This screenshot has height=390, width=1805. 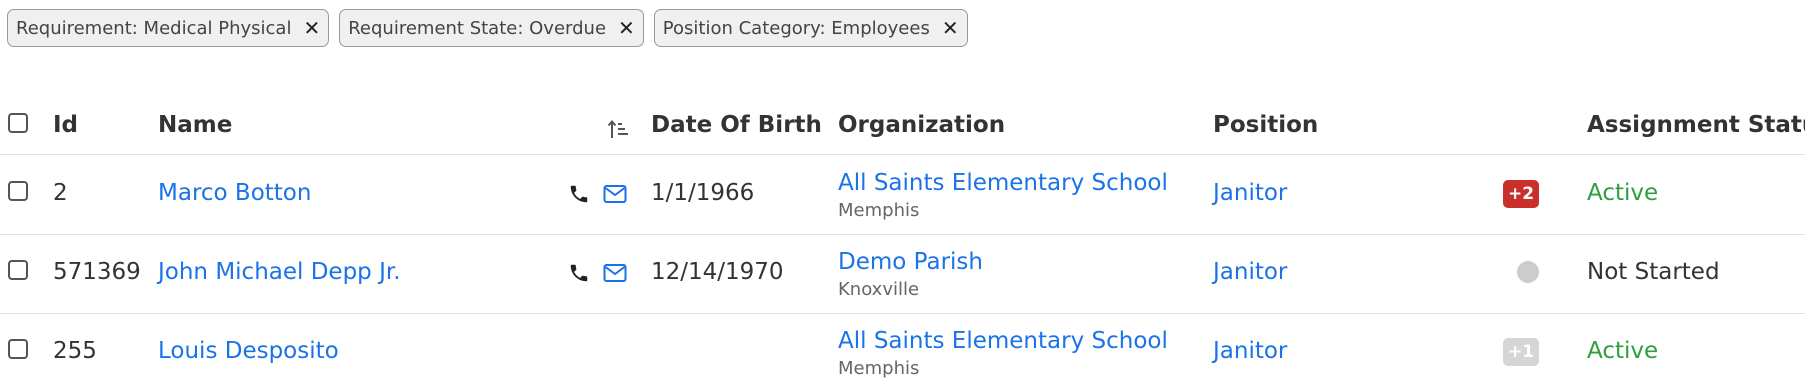 What do you see at coordinates (75, 351) in the screenshot?
I see `row-id: 255` at bounding box center [75, 351].